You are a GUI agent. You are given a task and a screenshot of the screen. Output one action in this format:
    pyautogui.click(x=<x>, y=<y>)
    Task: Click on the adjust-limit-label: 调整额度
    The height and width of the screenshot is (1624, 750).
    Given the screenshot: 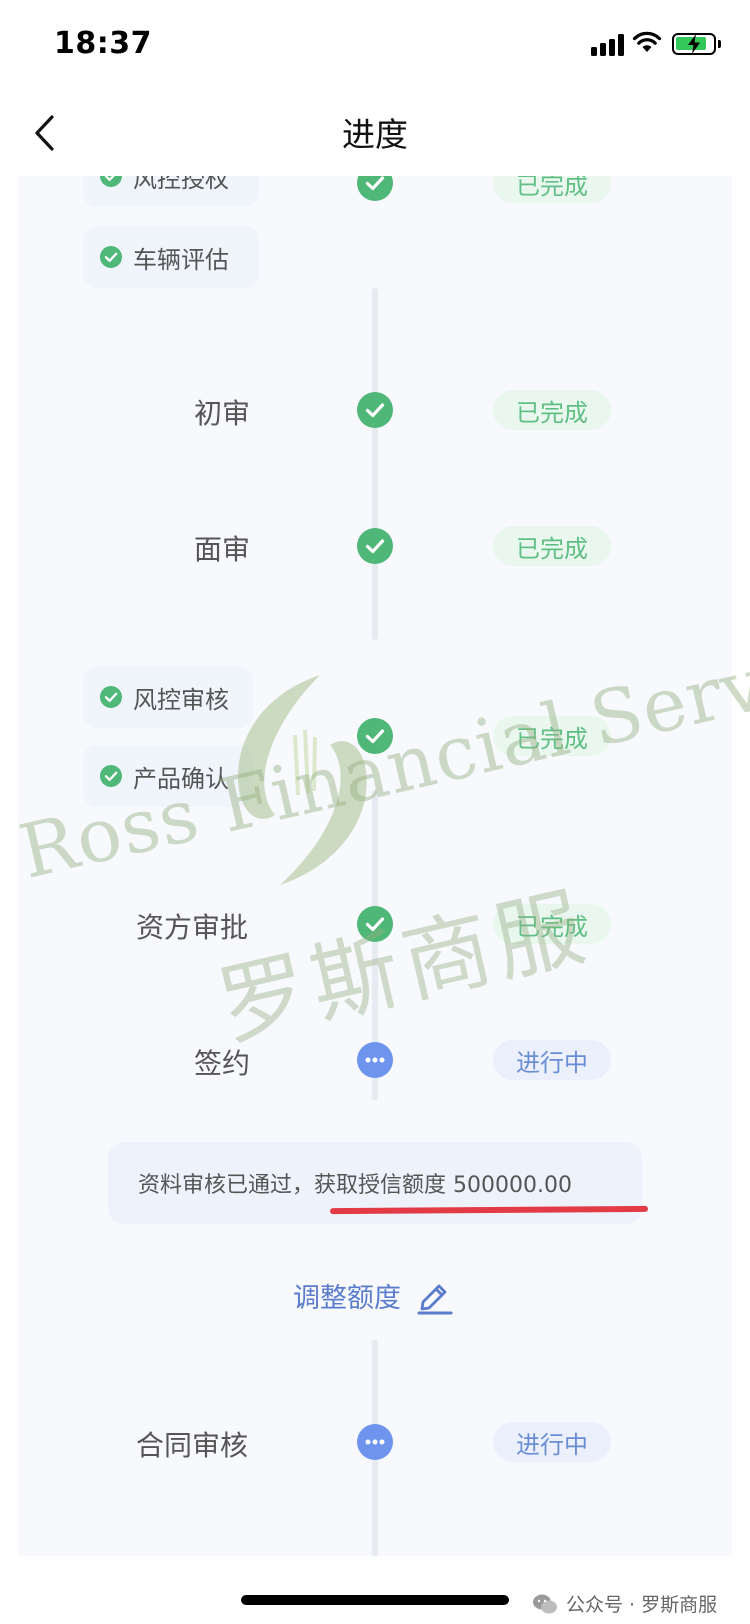 What is the action you would take?
    pyautogui.click(x=347, y=1298)
    